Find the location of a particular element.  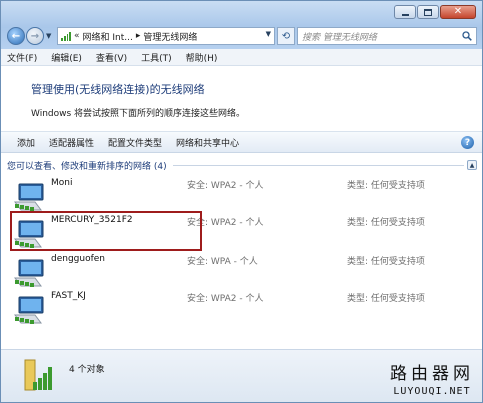

network-row: FAST_KJ 安全: WPA2 - 个人 类型: 任何受支持项 is located at coordinates (241, 308).